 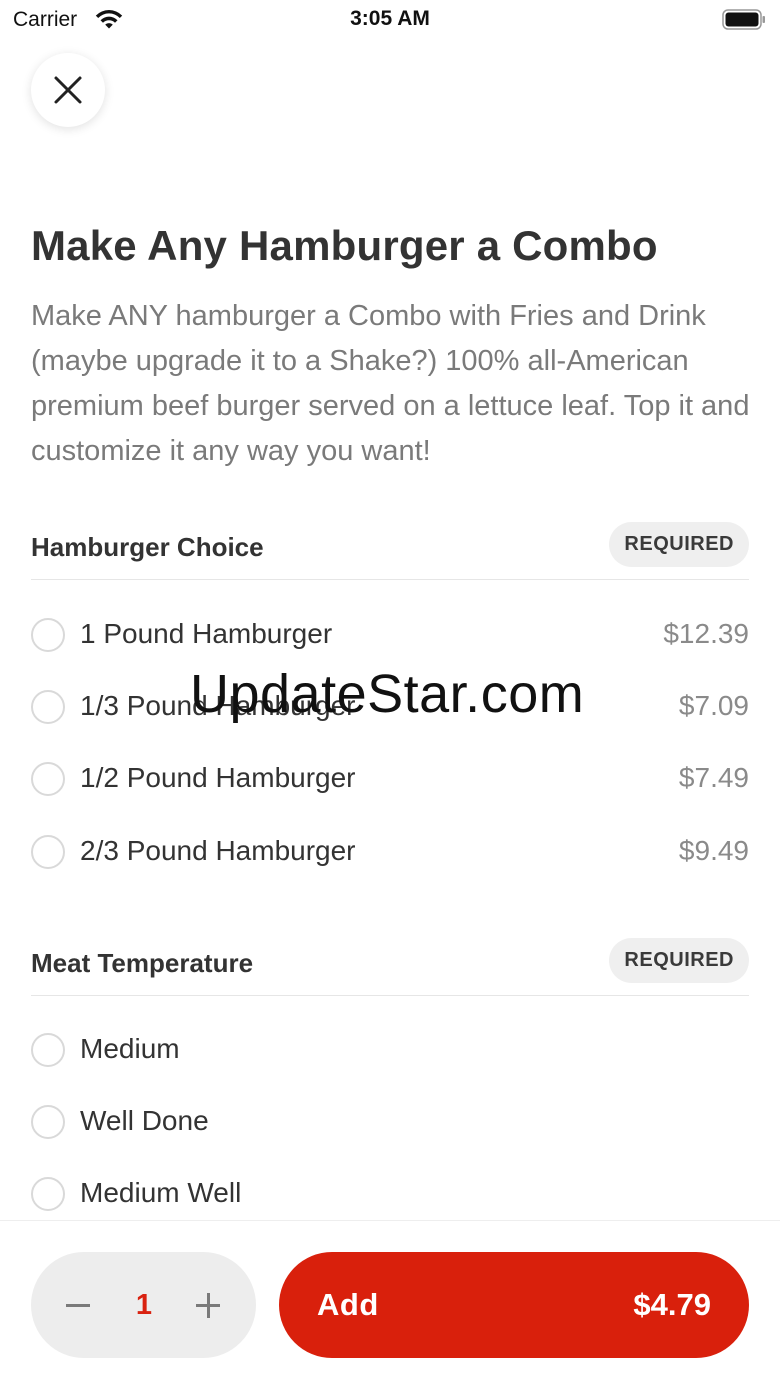 I want to click on watermark: UpdateStar.com, so click(x=387, y=694).